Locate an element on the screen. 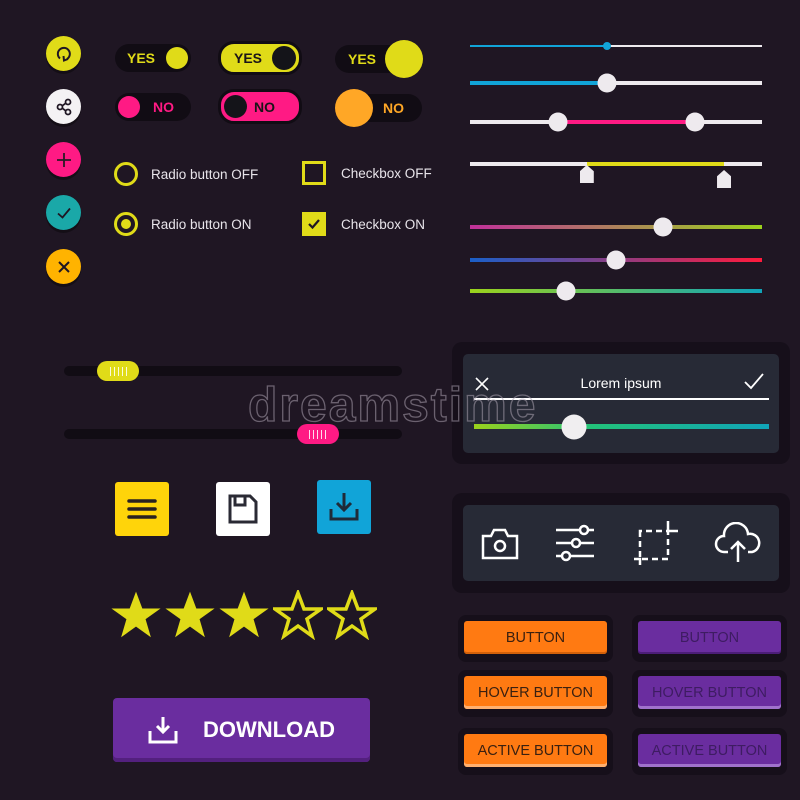 The image size is (800, 800). icon-toolbar is located at coordinates (621, 543).